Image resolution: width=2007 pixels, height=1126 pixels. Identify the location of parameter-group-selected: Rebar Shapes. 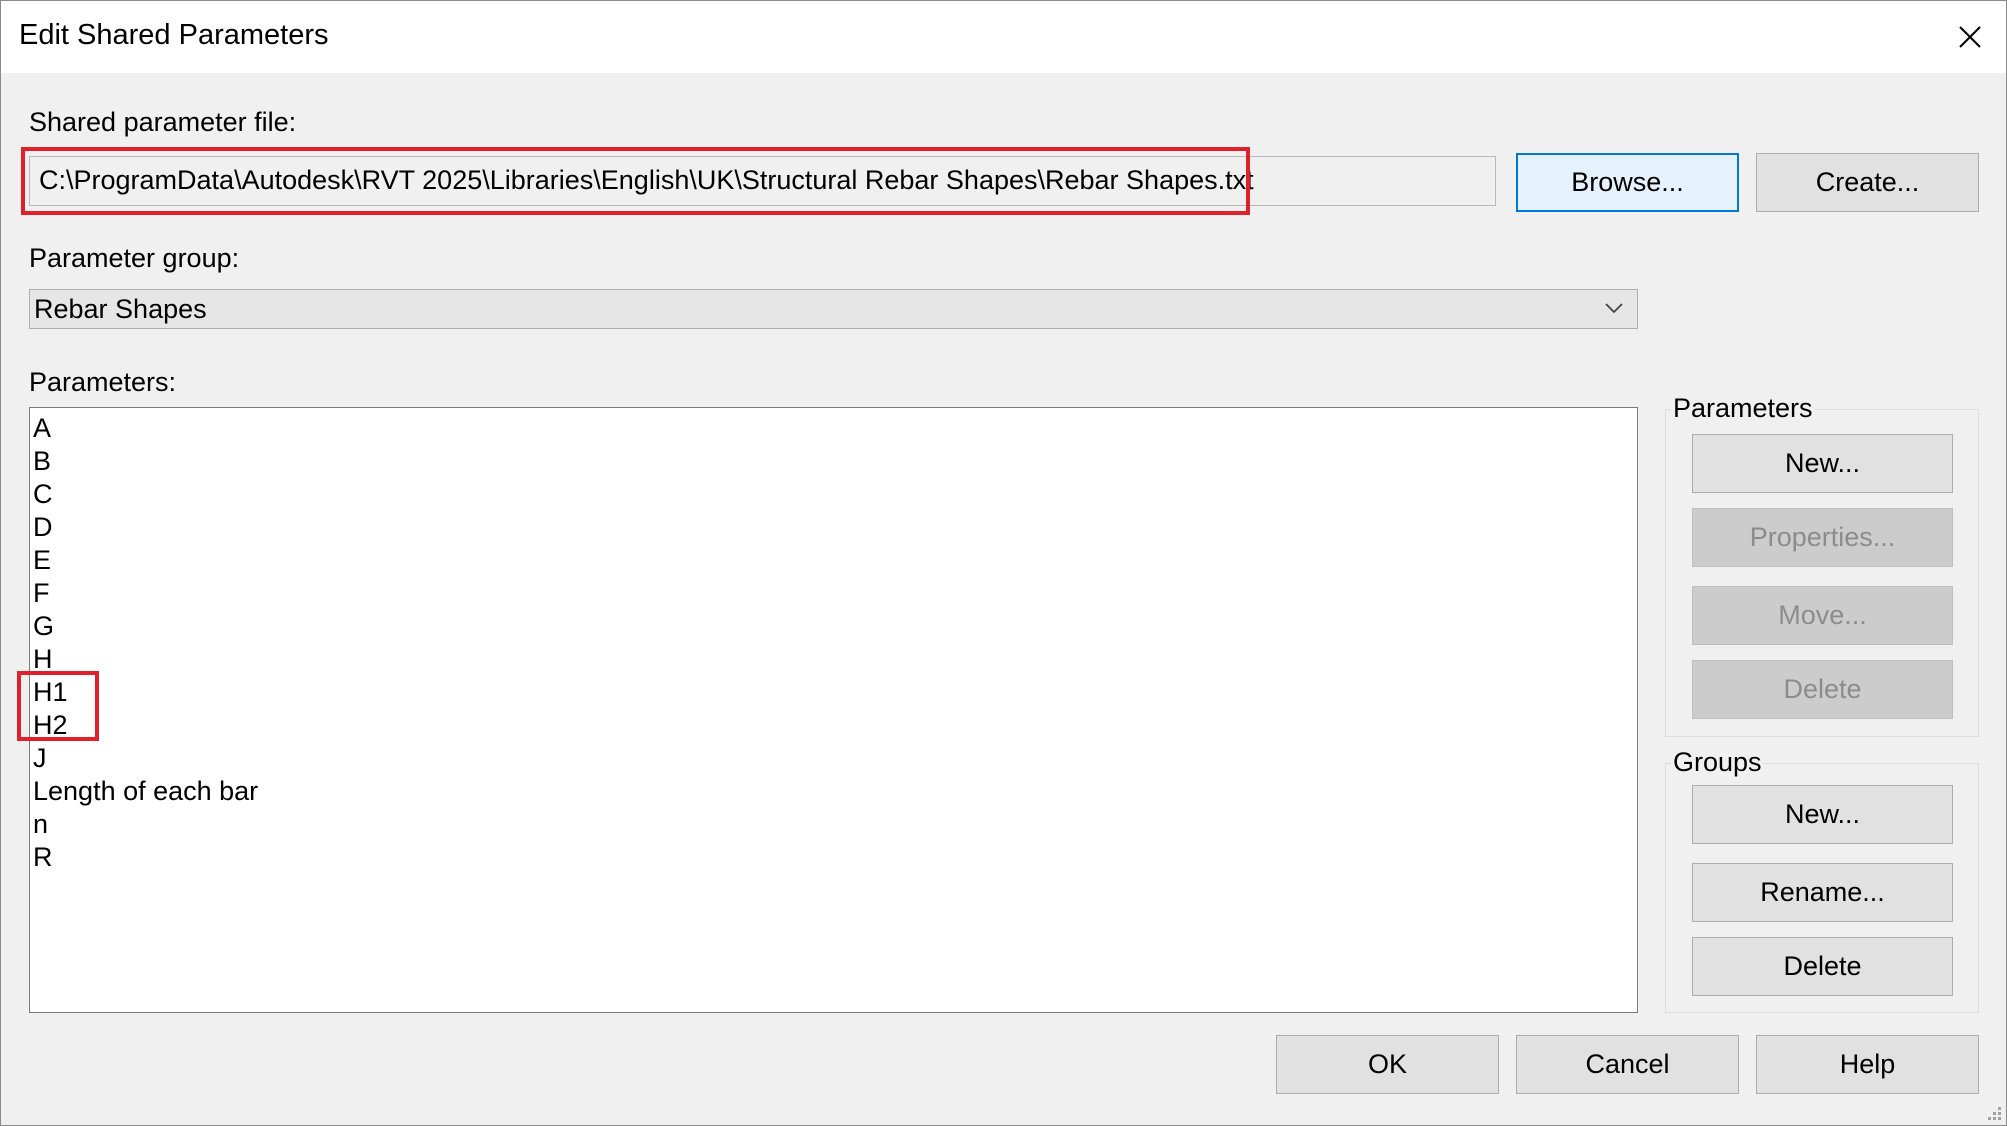
(120, 309).